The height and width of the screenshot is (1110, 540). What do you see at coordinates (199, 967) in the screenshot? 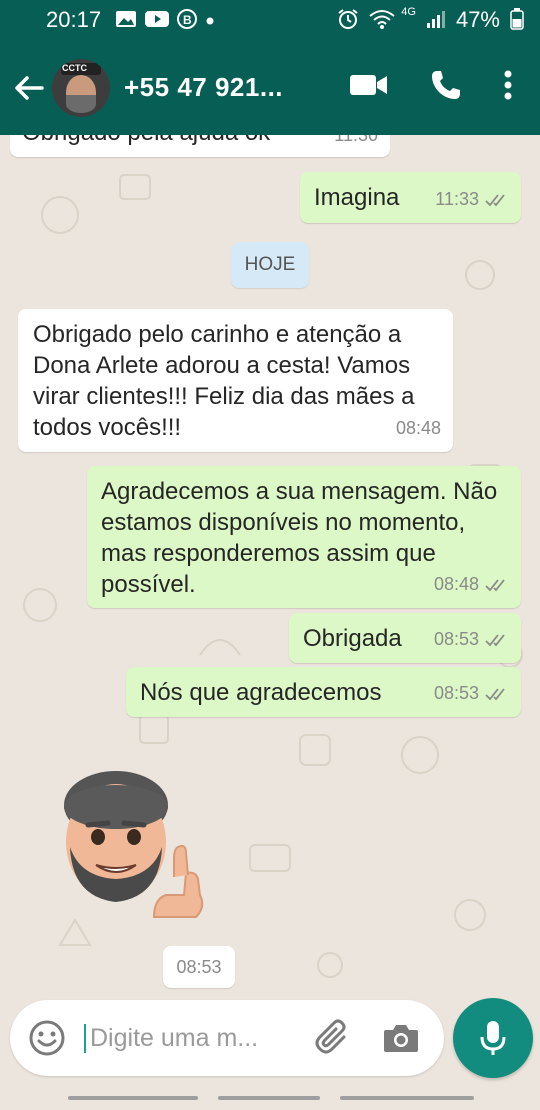
I see `sticker-time: 08:53` at bounding box center [199, 967].